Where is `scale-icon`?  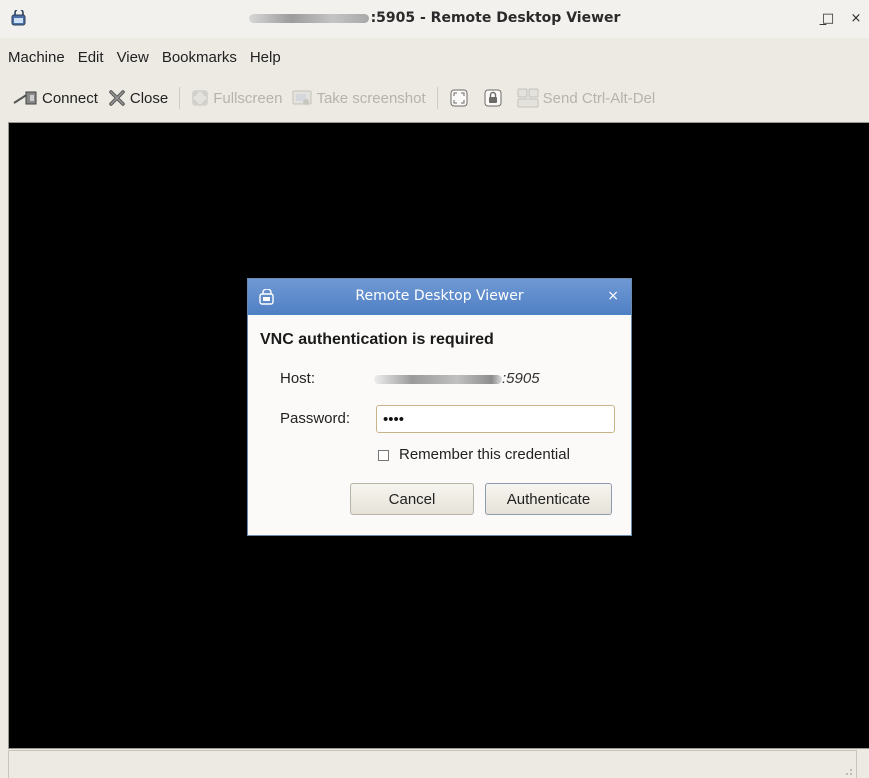
scale-icon is located at coordinates (459, 98).